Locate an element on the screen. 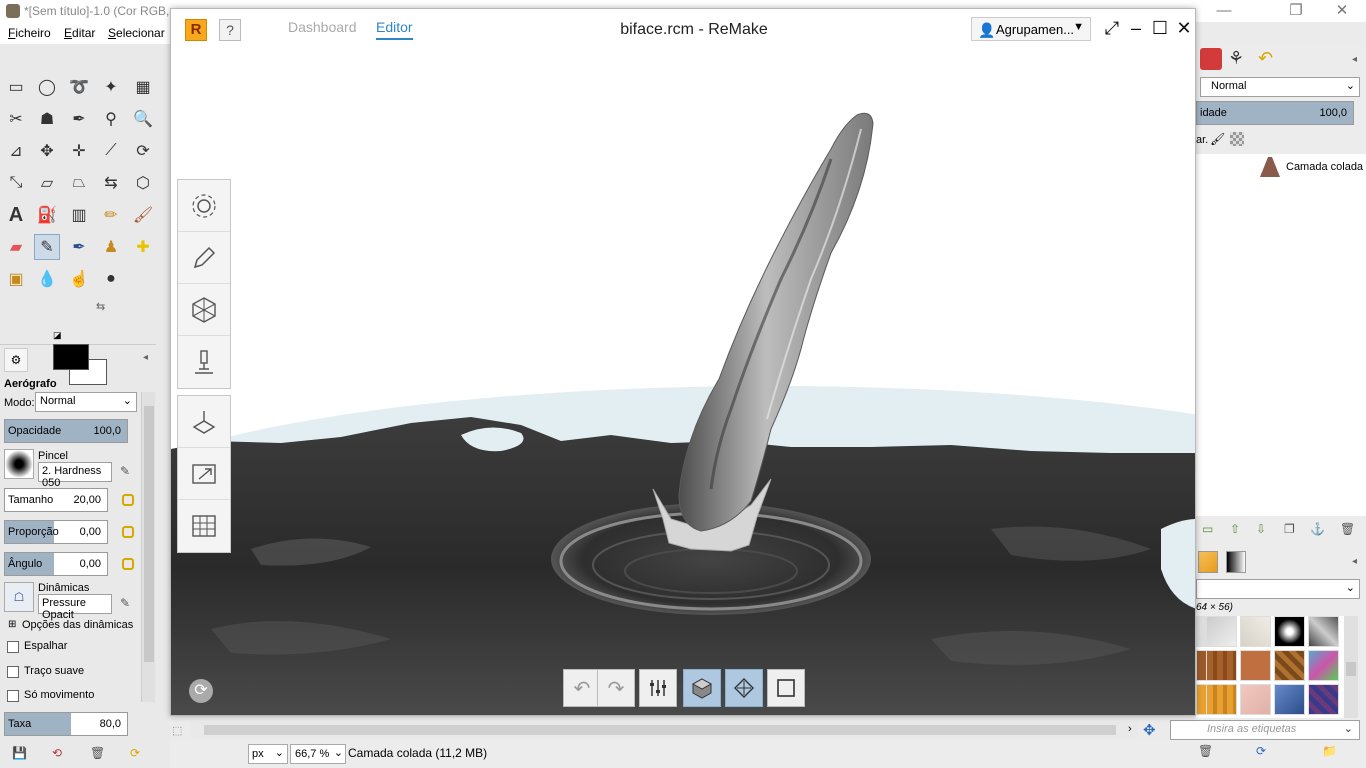  delete-pattern-icon: 🗑 is located at coordinates (1205, 751).